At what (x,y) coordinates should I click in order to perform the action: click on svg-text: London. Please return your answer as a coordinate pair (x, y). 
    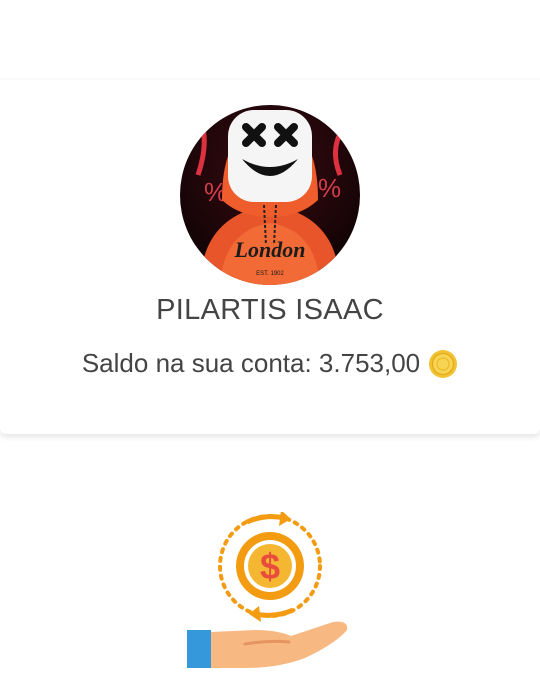
    Looking at the image, I should click on (270, 249).